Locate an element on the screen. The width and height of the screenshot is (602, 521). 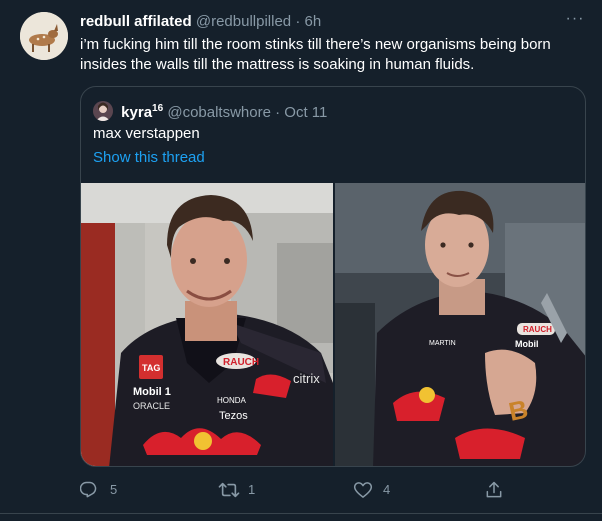
tweet-time: 6h is located at coordinates (312, 21).